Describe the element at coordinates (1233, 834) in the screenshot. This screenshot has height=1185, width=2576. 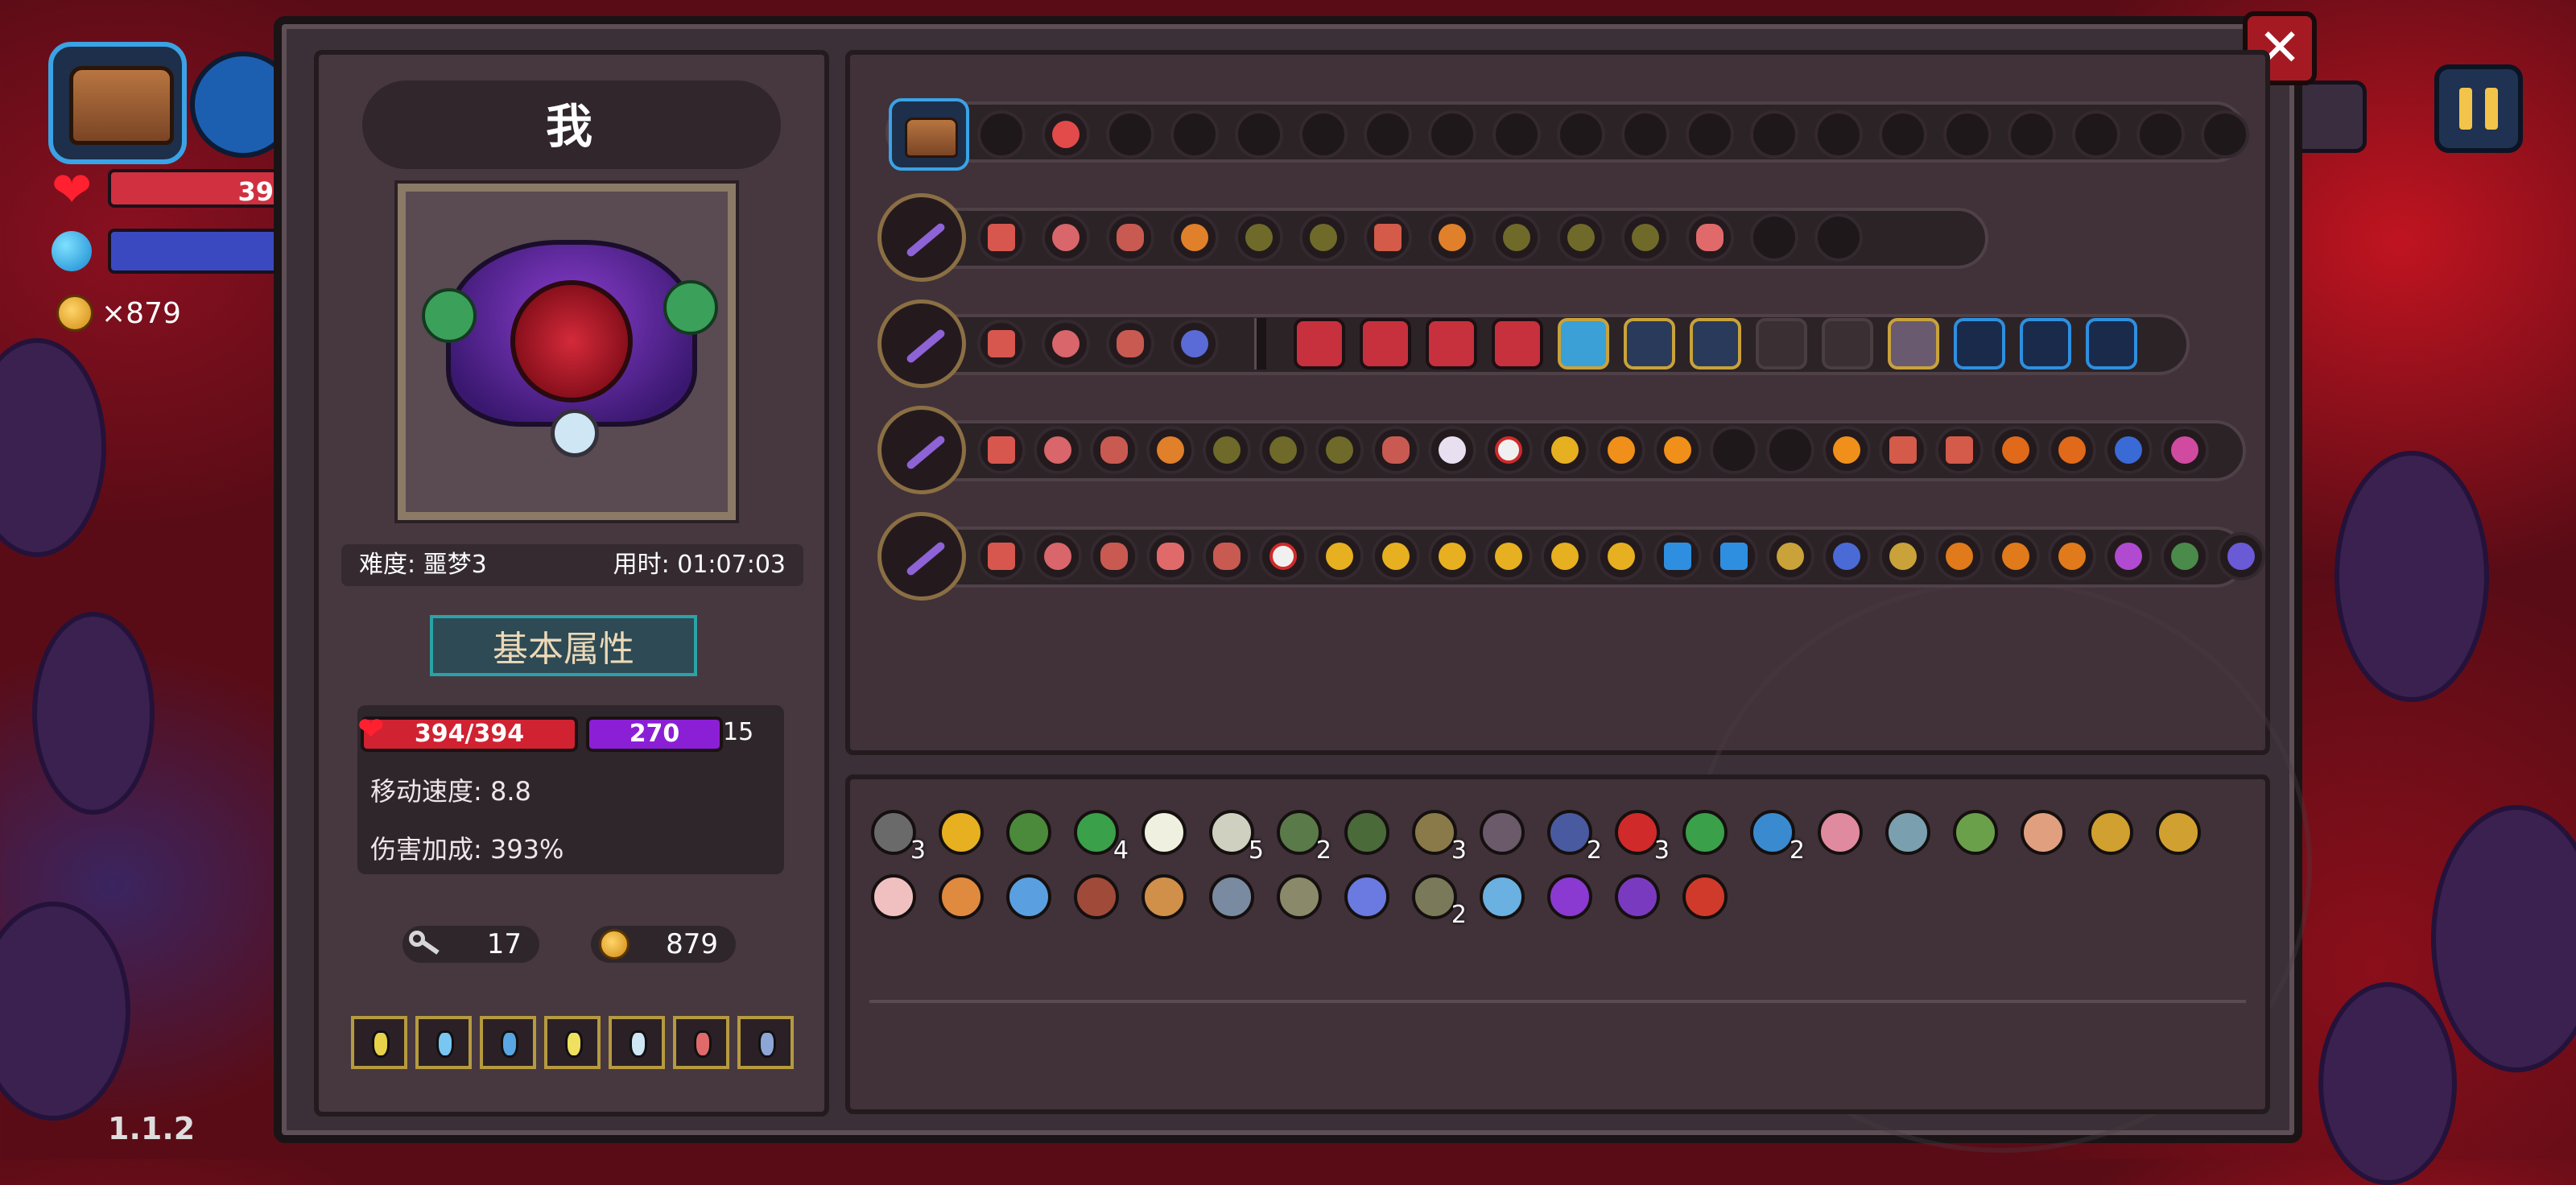
I see `item: 5` at that location.